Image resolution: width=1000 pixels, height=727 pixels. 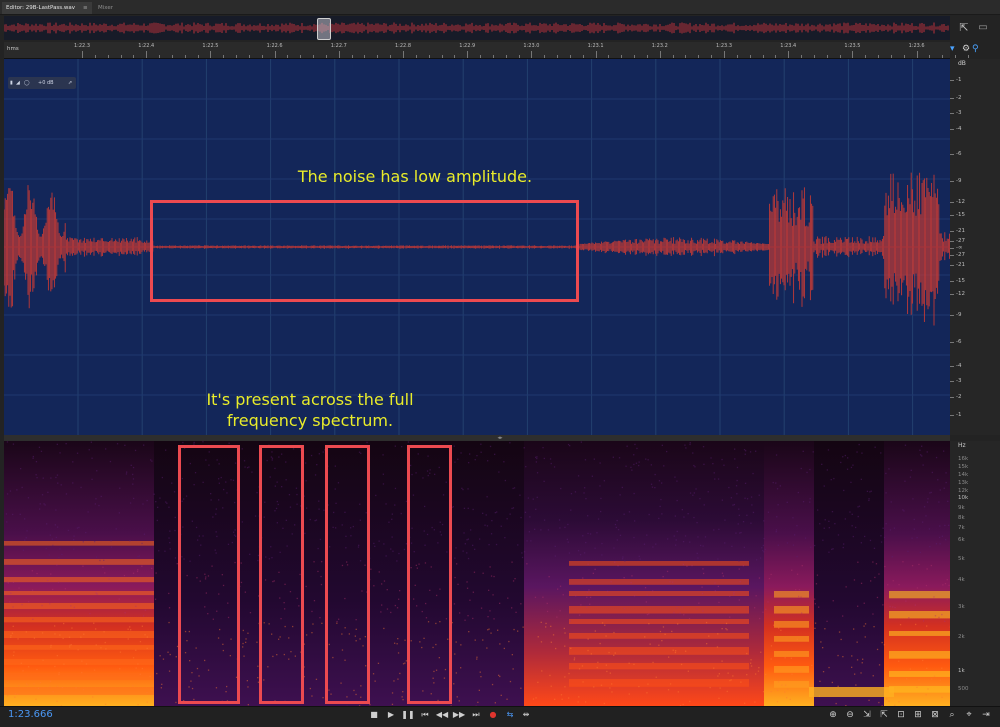 What do you see at coordinates (408, 715) in the screenshot?
I see `pause-icon: ❚❚` at bounding box center [408, 715].